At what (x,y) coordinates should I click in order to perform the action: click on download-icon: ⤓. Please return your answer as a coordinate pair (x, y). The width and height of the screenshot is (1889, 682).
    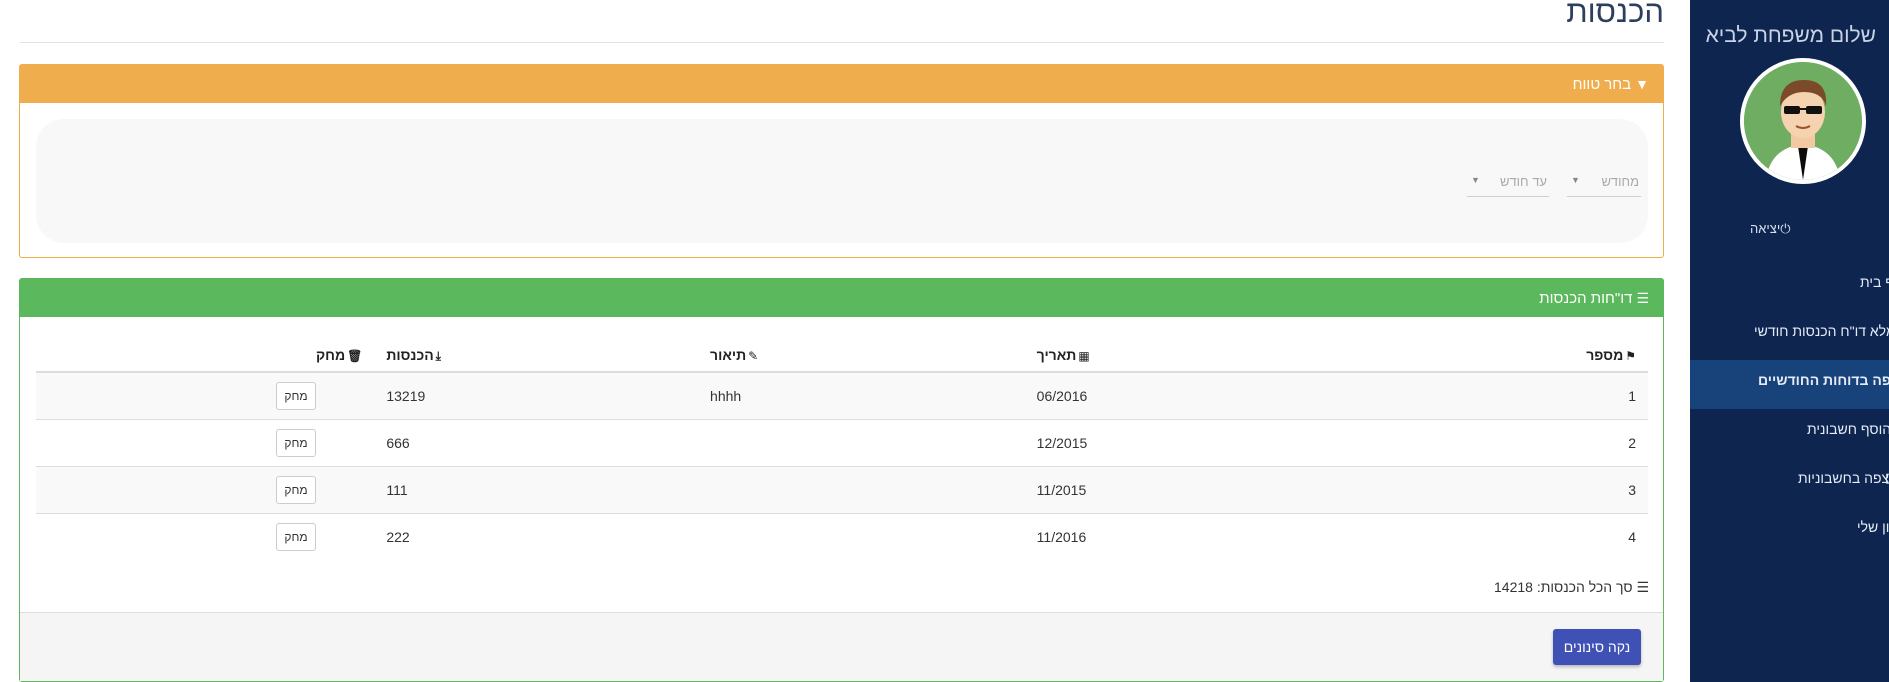
    Looking at the image, I should click on (438, 355).